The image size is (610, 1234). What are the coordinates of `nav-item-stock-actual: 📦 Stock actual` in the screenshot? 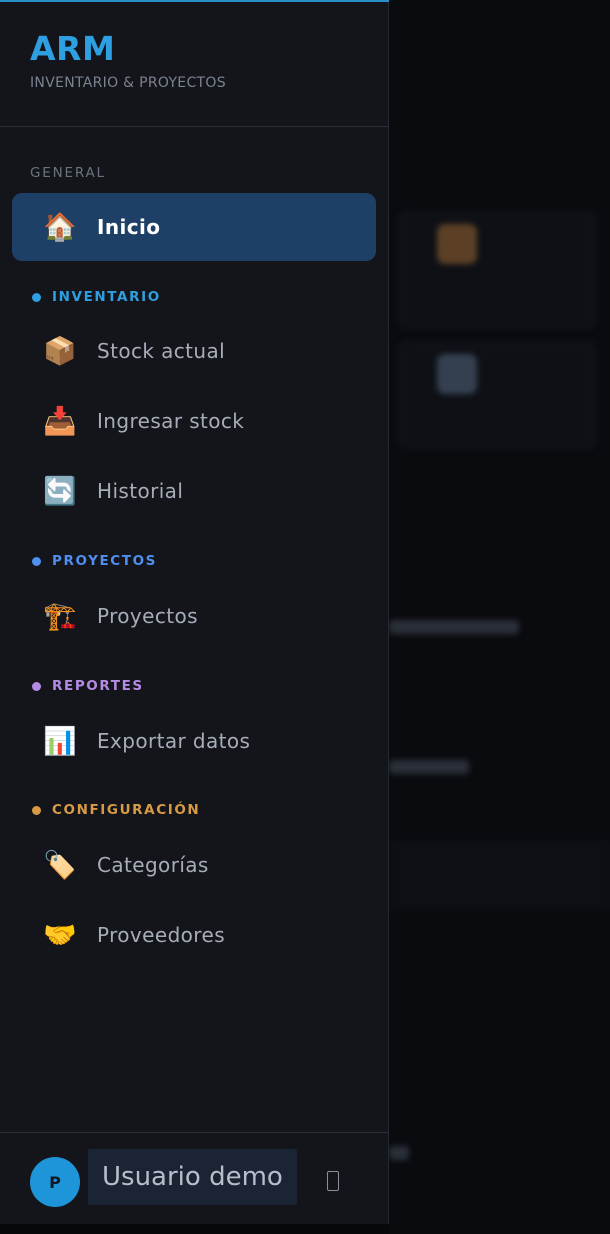 It's located at (194, 351).